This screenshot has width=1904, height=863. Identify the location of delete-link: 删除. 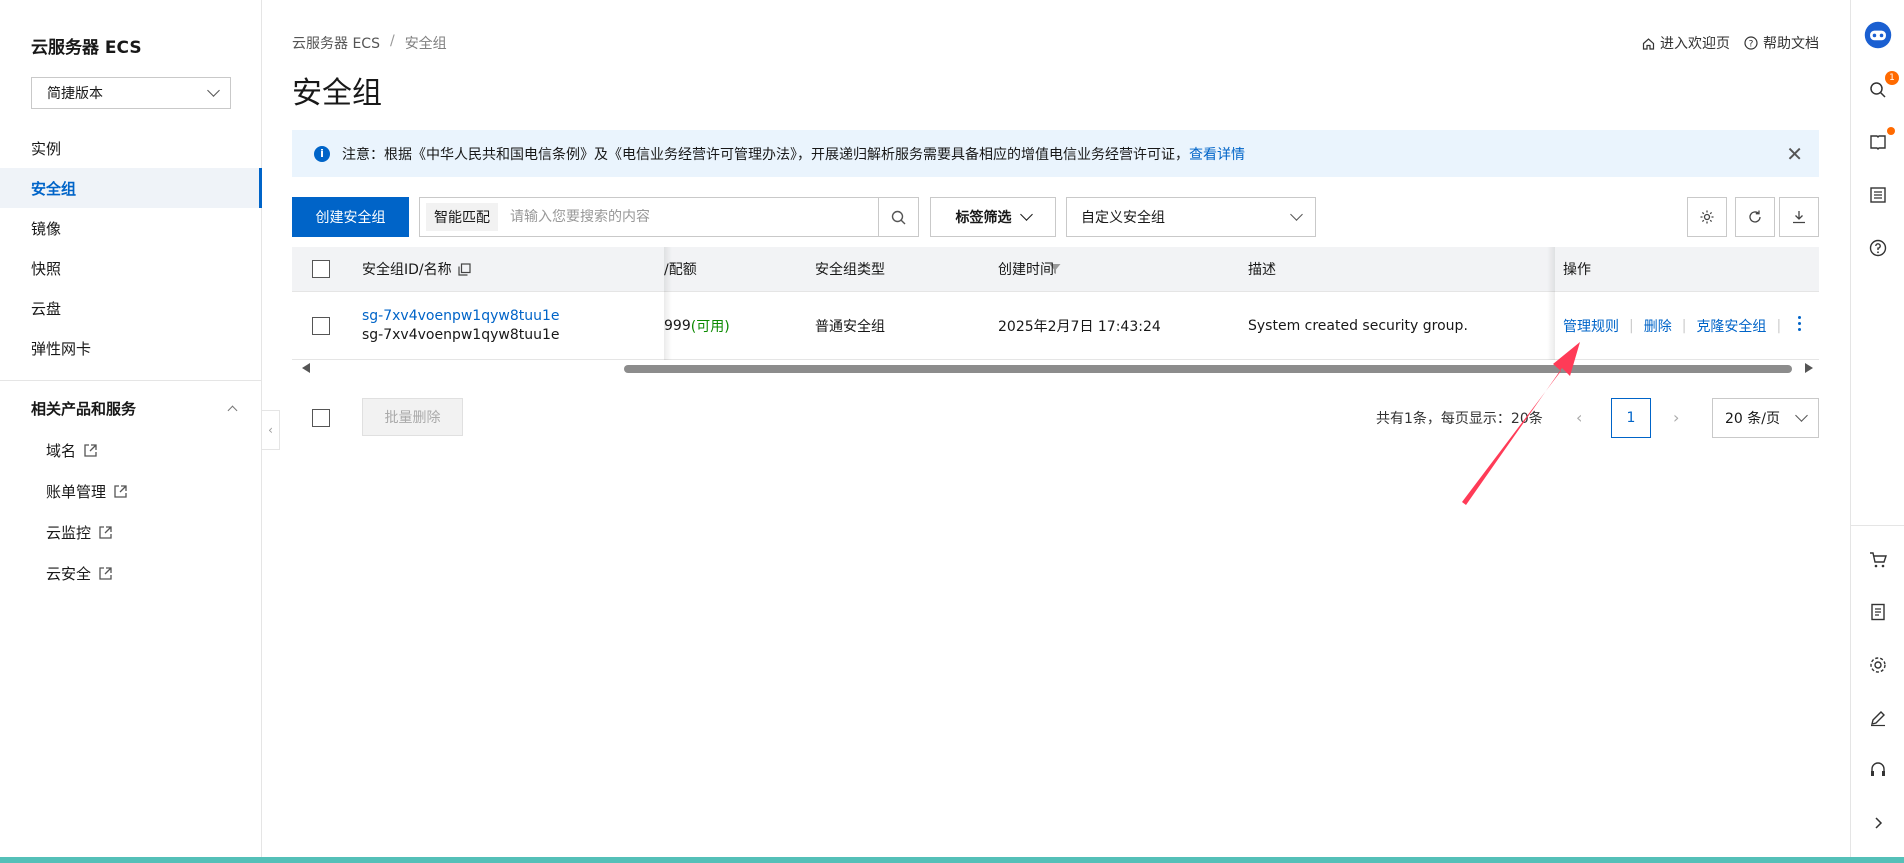
(1658, 326).